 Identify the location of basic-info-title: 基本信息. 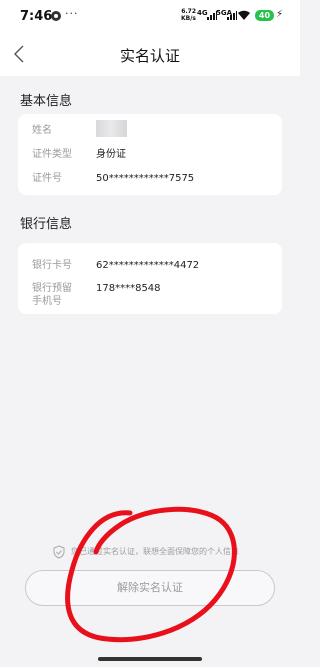
(46, 101).